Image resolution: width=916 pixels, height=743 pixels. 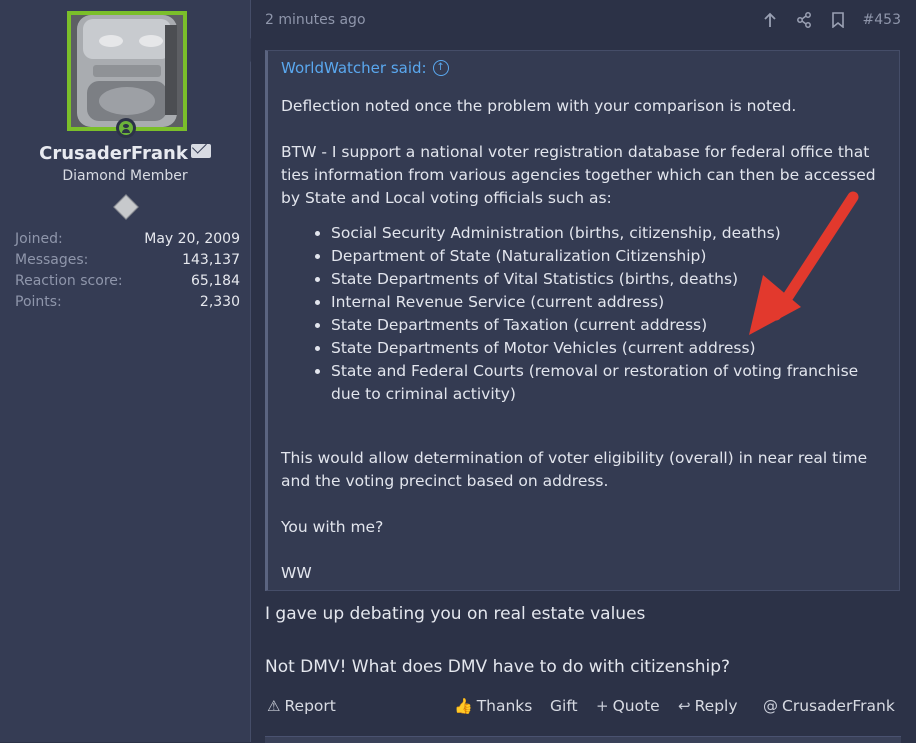 I want to click on thanks-label: Thanks, so click(x=504, y=706).